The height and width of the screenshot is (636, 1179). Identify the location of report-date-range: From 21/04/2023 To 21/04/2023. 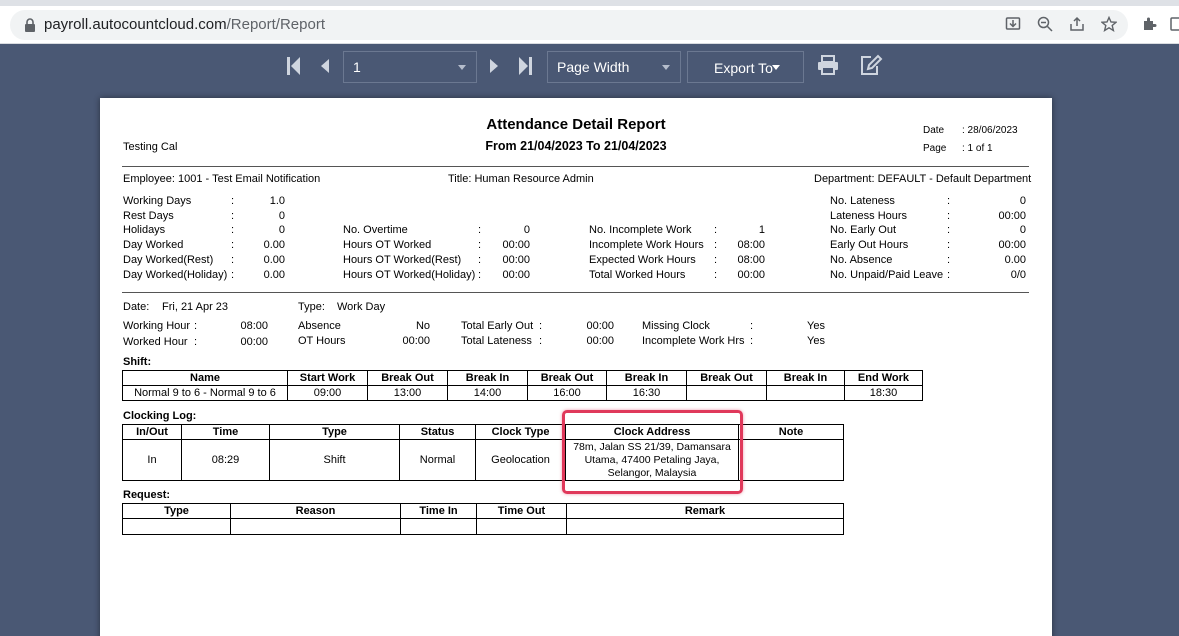
(576, 146).